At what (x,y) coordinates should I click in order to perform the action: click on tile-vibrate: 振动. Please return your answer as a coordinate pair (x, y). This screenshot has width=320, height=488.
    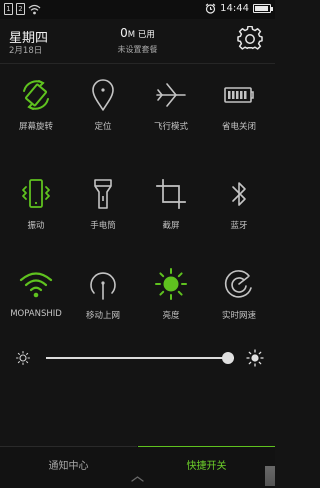
    Looking at the image, I should click on (36, 205).